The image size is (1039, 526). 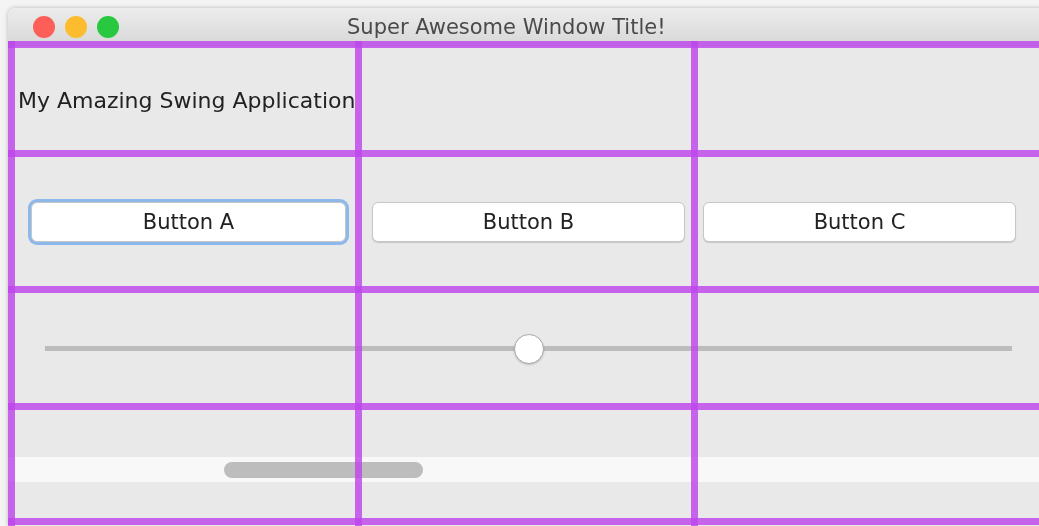 What do you see at coordinates (528, 222) in the screenshot?
I see `push-button: Button B` at bounding box center [528, 222].